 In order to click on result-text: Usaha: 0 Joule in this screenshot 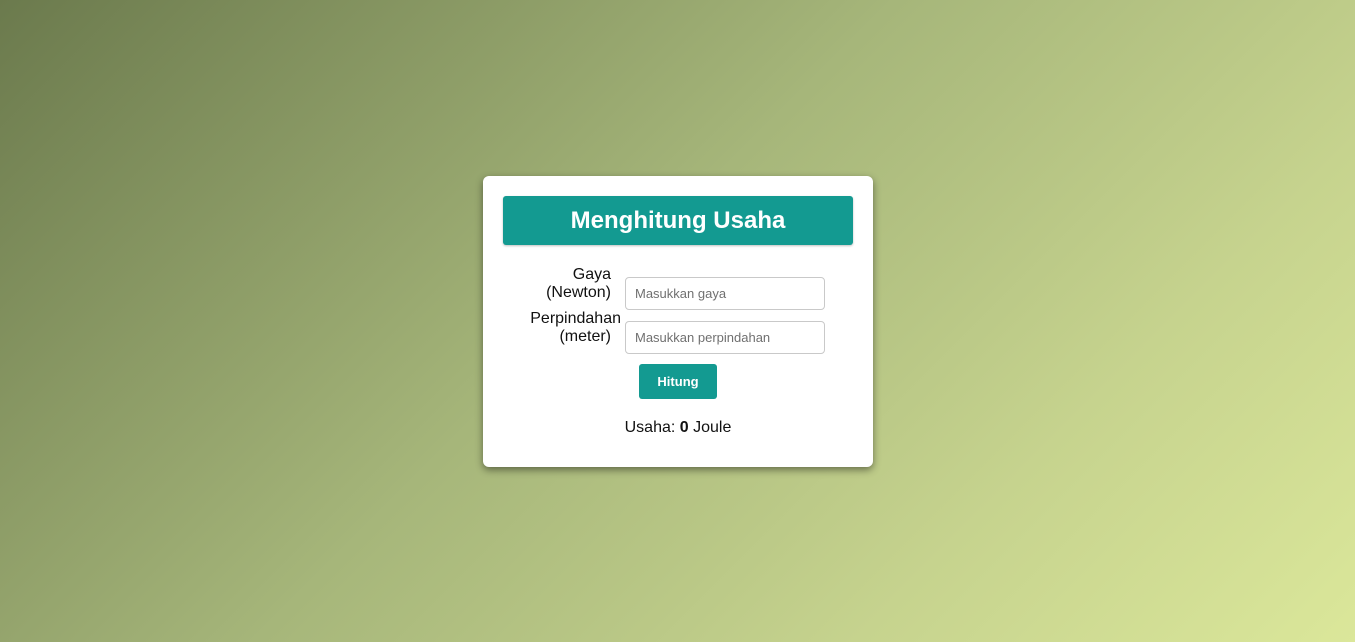, I will do `click(678, 428)`.